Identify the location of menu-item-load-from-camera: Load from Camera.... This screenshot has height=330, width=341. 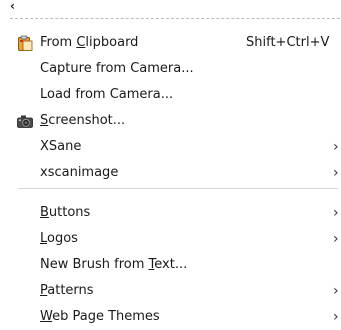
(170, 95).